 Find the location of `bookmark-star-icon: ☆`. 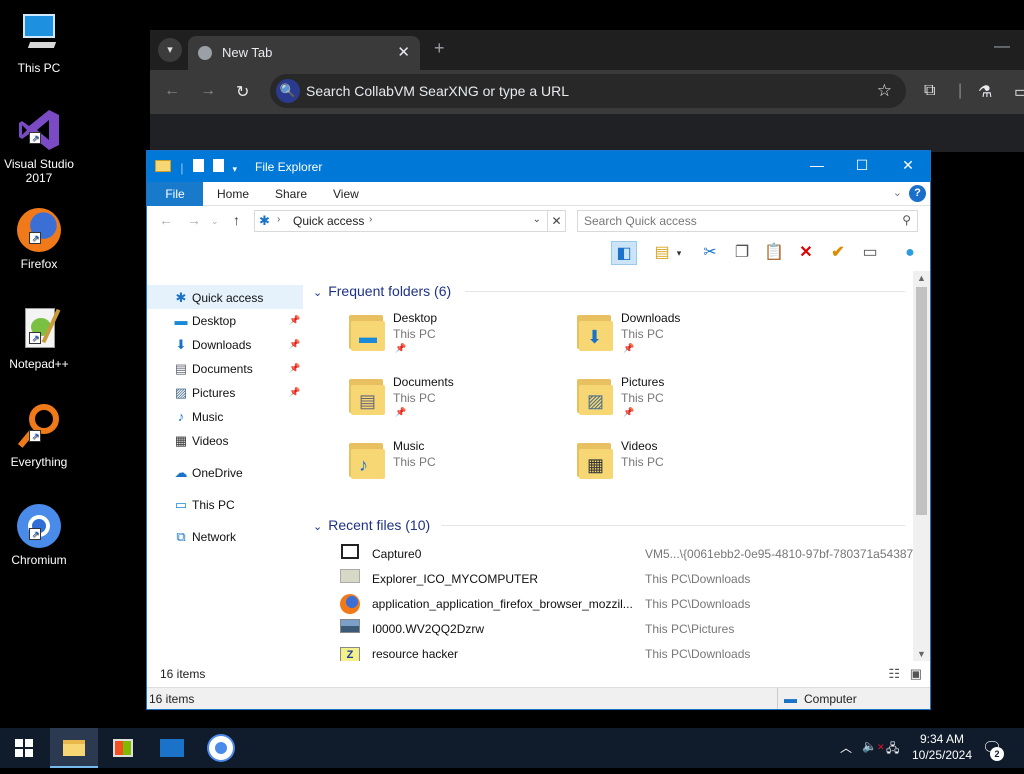

bookmark-star-icon: ☆ is located at coordinates (884, 91).